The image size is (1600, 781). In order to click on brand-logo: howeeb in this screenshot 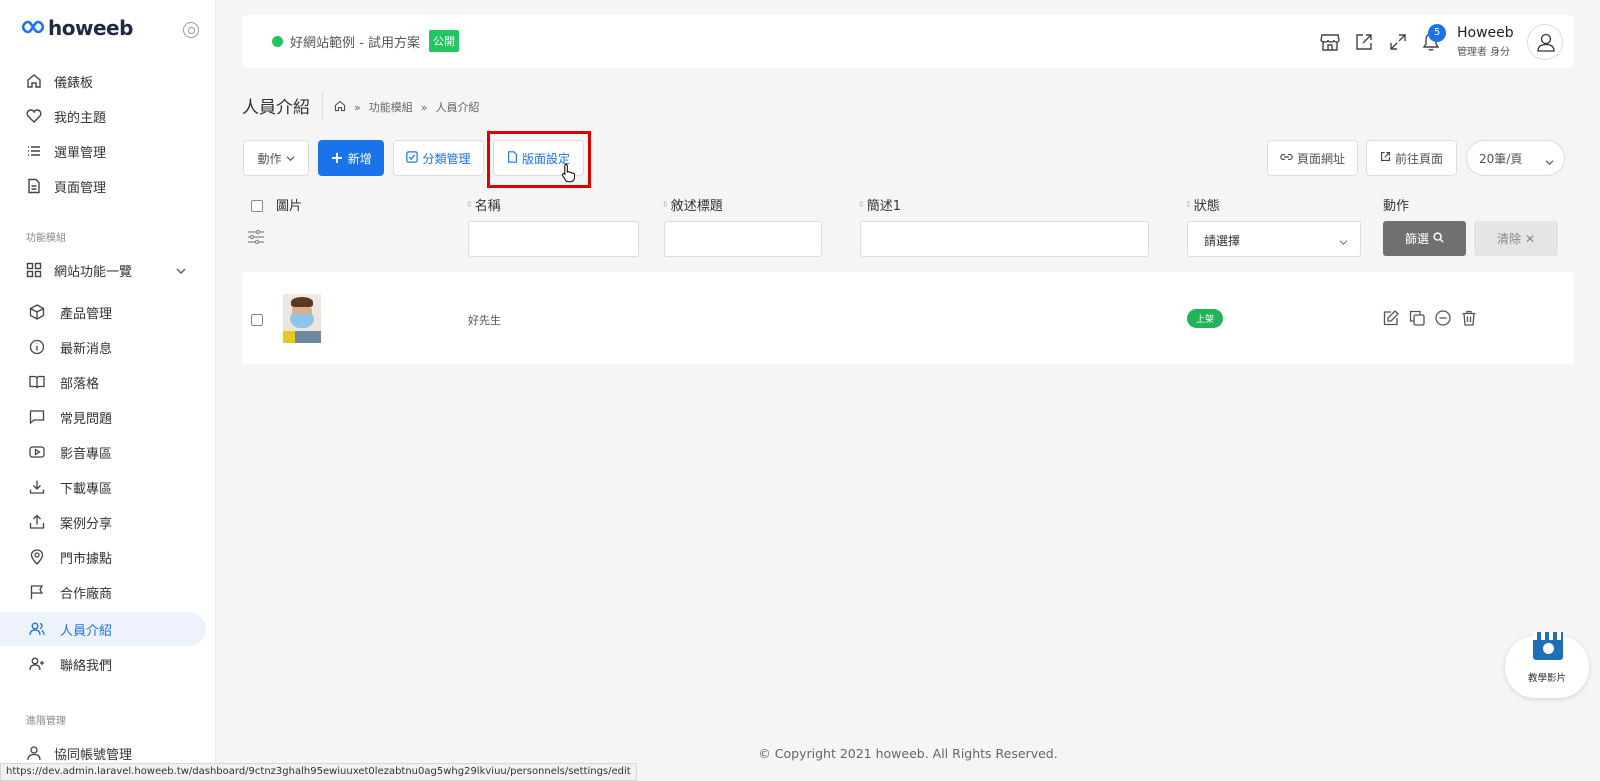, I will do `click(77, 28)`.